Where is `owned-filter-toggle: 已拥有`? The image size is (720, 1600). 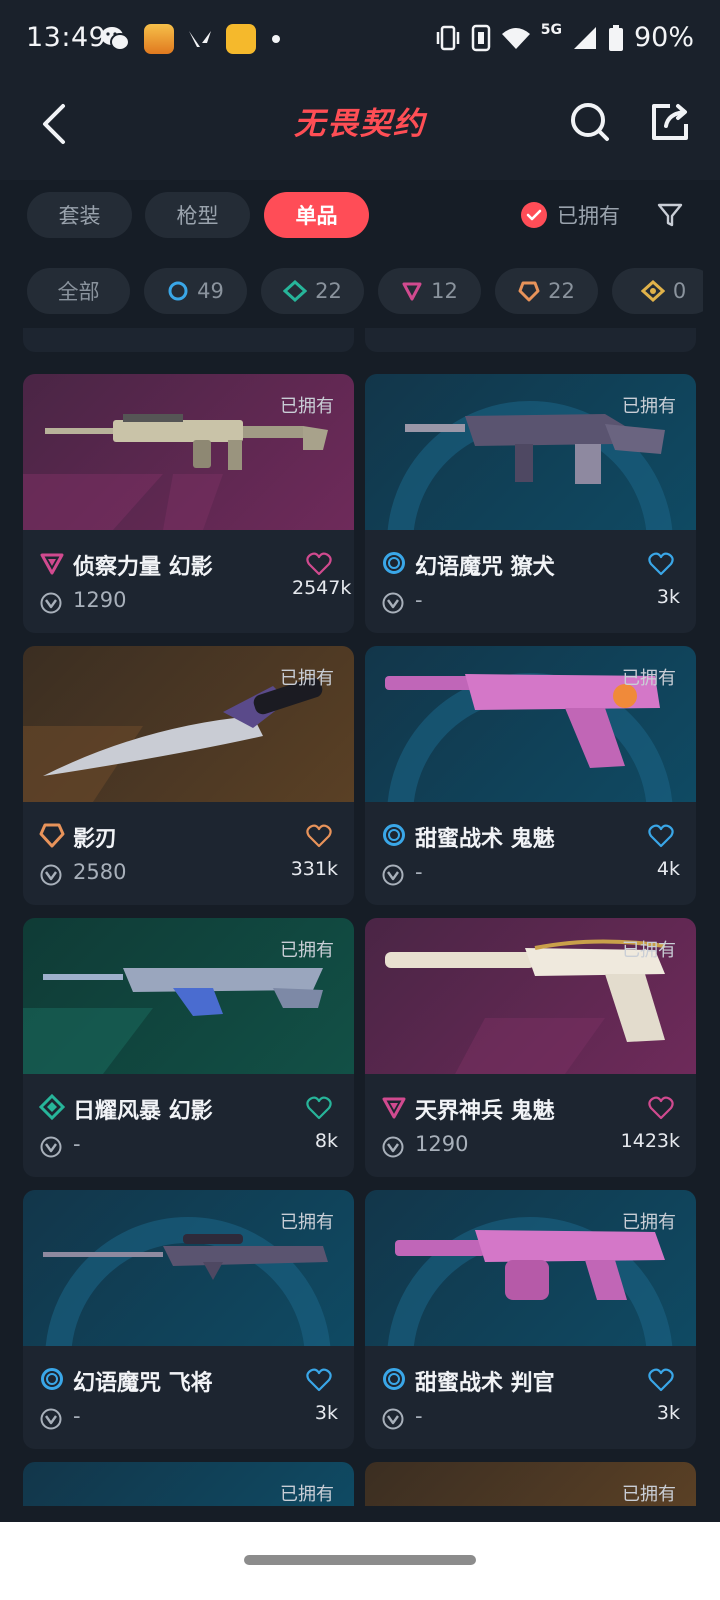 owned-filter-toggle: 已拥有 is located at coordinates (570, 215).